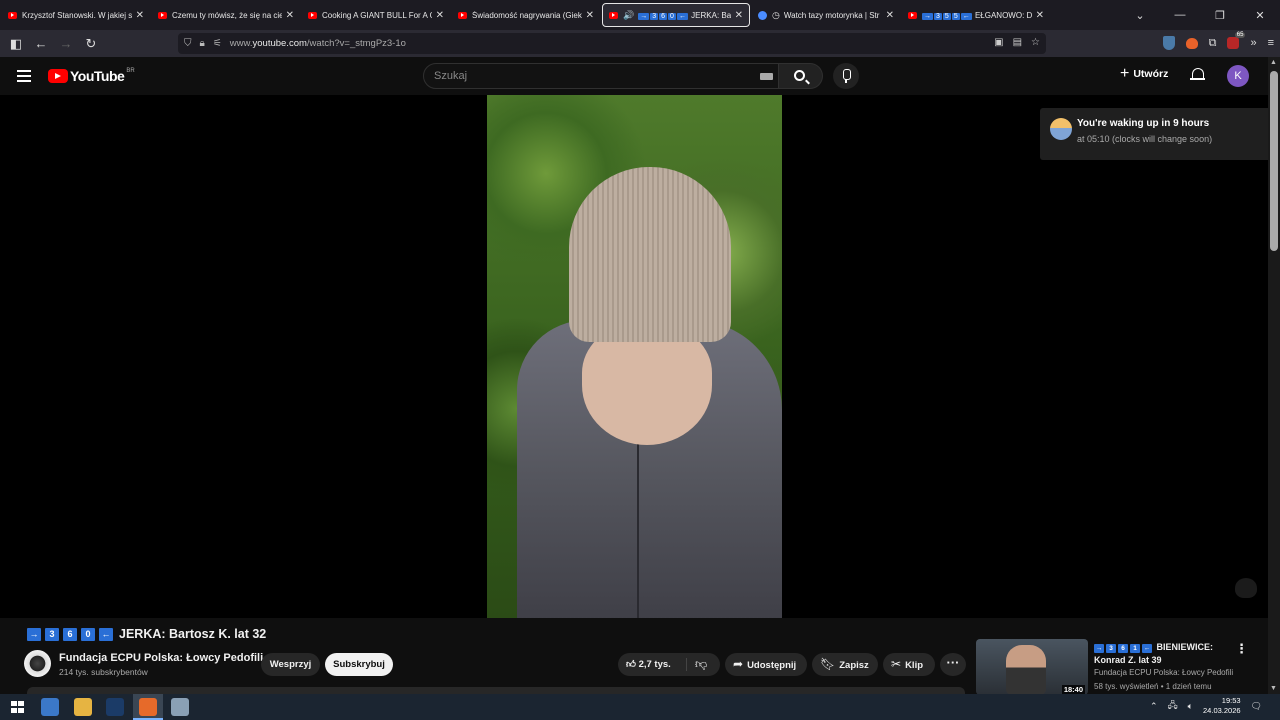 Image resolution: width=1280 pixels, height=720 pixels. Describe the element at coordinates (1164, 654) in the screenshot. I see `recommended-title: → 3 6 1 ← BIENIEWICE: Konrad Z. lat 39` at that location.